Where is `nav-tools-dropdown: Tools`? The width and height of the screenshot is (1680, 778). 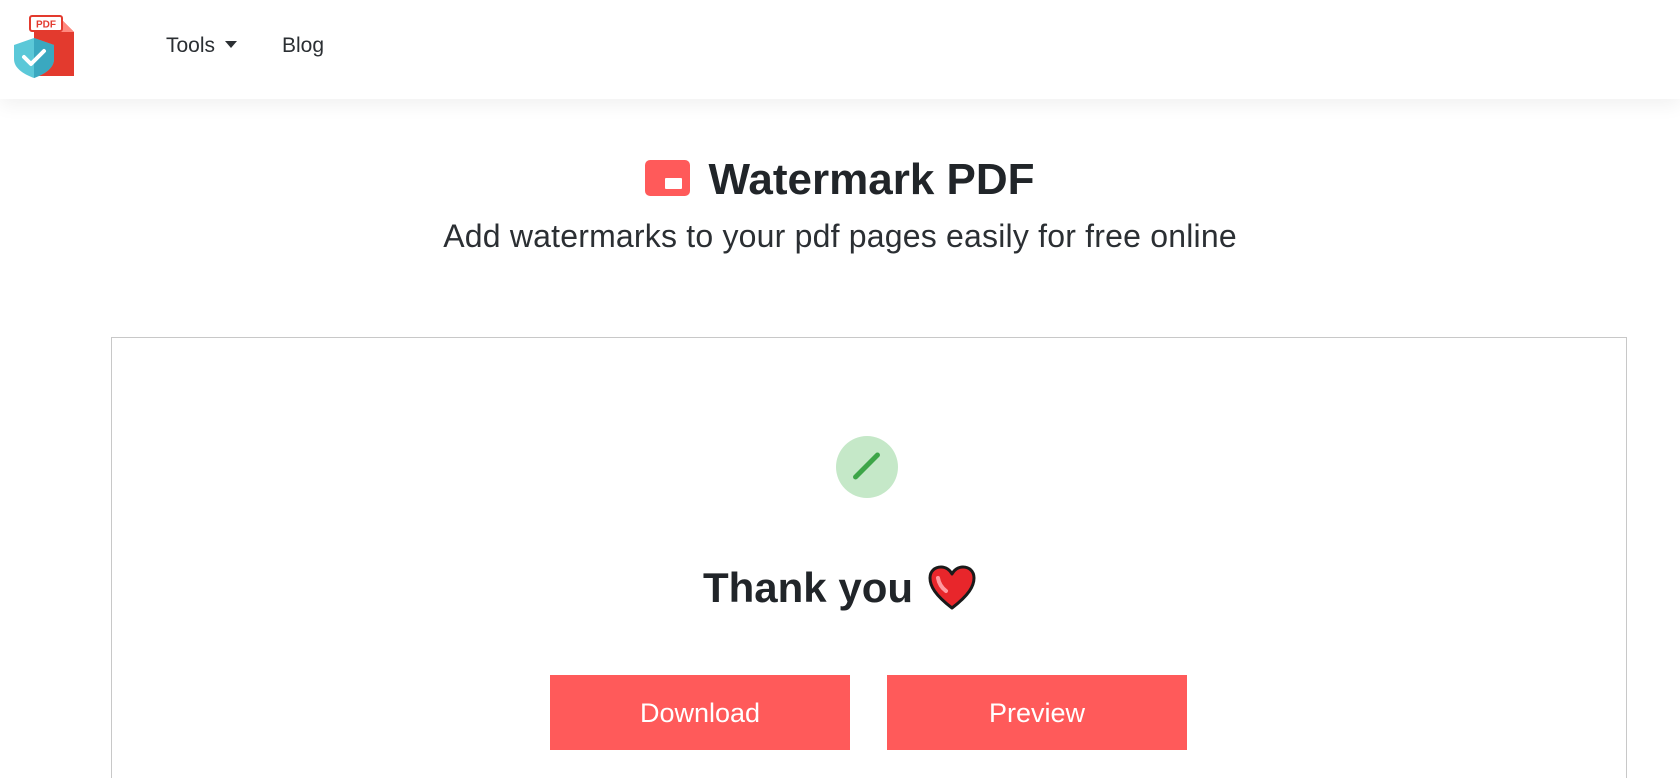 nav-tools-dropdown: Tools is located at coordinates (202, 46).